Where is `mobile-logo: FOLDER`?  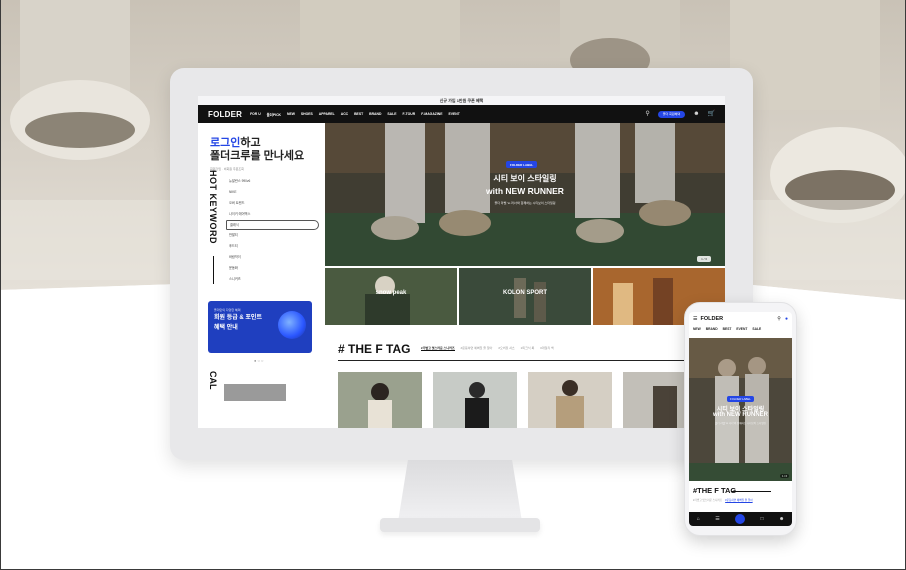
mobile-logo: FOLDER is located at coordinates (711, 319).